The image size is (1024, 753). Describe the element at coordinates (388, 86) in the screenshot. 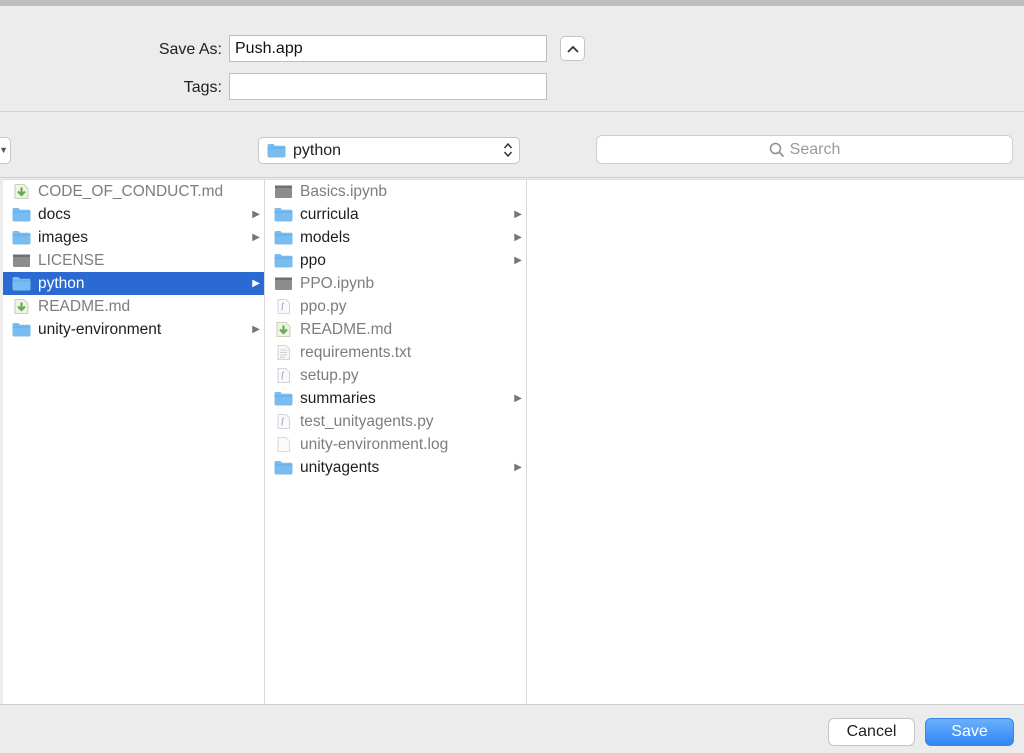

I see `tags-field` at that location.